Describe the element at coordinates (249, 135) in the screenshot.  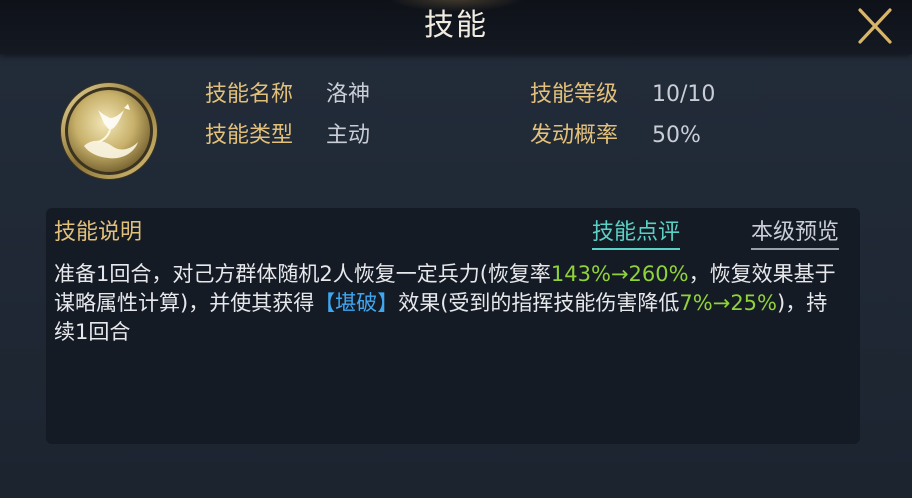
I see `skill-type-label: 技能类型` at that location.